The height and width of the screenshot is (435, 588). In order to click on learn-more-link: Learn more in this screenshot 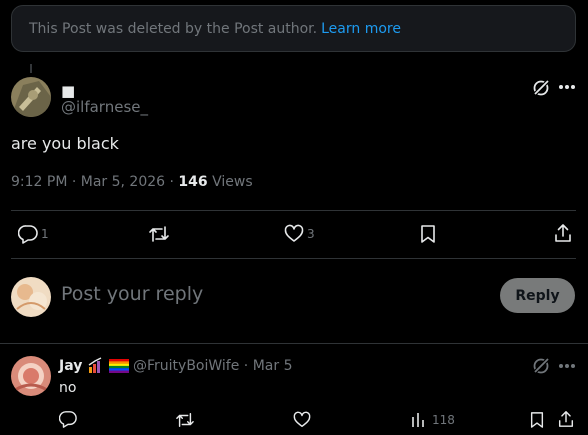, I will do `click(361, 29)`.